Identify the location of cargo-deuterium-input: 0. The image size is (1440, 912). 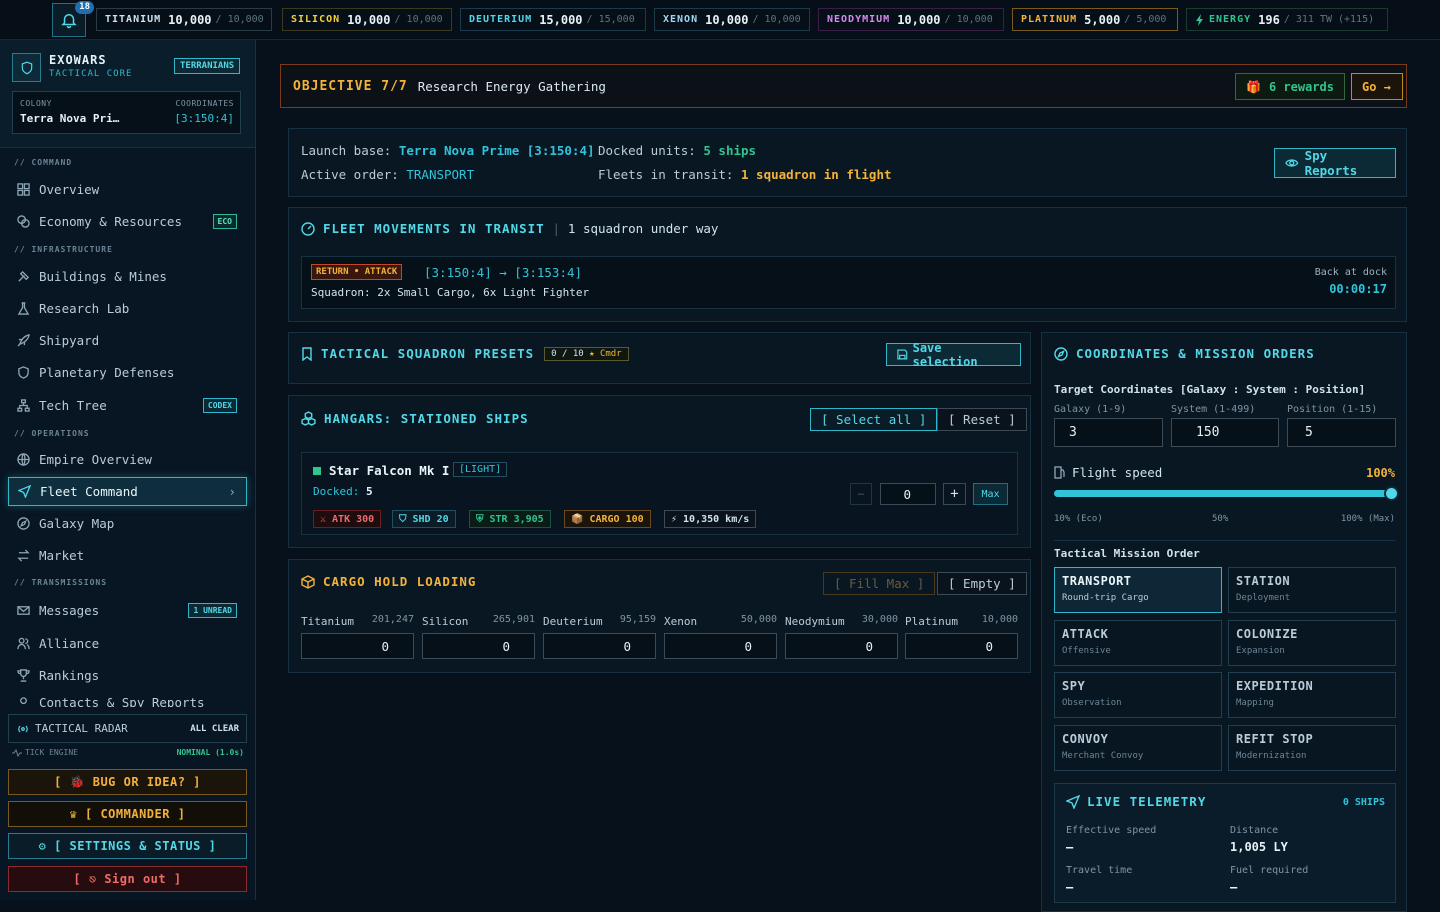
(599, 646).